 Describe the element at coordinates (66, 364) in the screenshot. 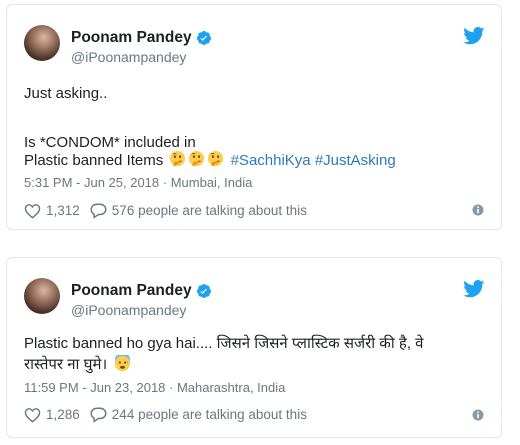

I see `tweet-text: रास्तेपर ना घुमे।` at that location.